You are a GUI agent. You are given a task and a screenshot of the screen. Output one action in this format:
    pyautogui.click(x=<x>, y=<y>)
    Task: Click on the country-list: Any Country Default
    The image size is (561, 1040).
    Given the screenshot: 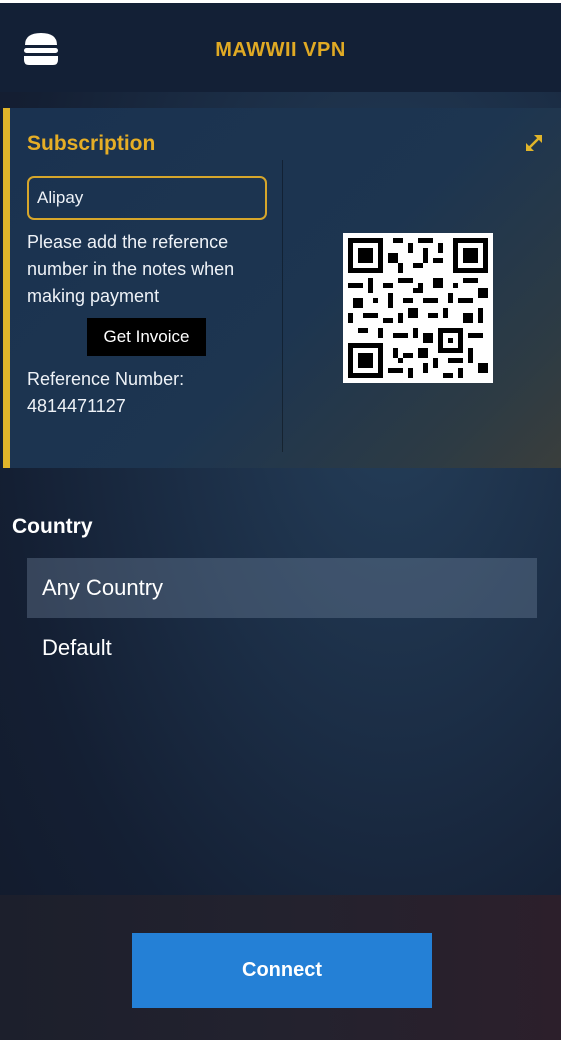 What is the action you would take?
    pyautogui.click(x=282, y=618)
    